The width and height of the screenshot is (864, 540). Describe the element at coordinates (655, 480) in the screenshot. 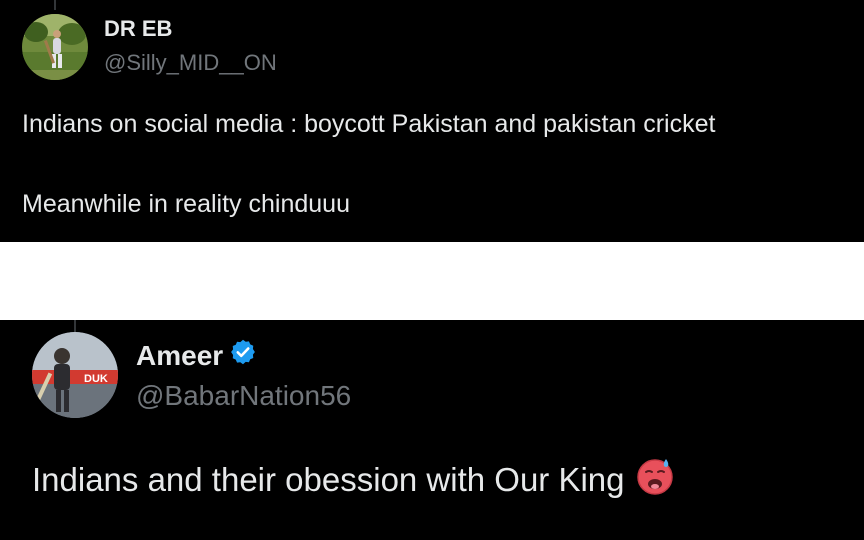

I see `hot-face-emoji` at that location.